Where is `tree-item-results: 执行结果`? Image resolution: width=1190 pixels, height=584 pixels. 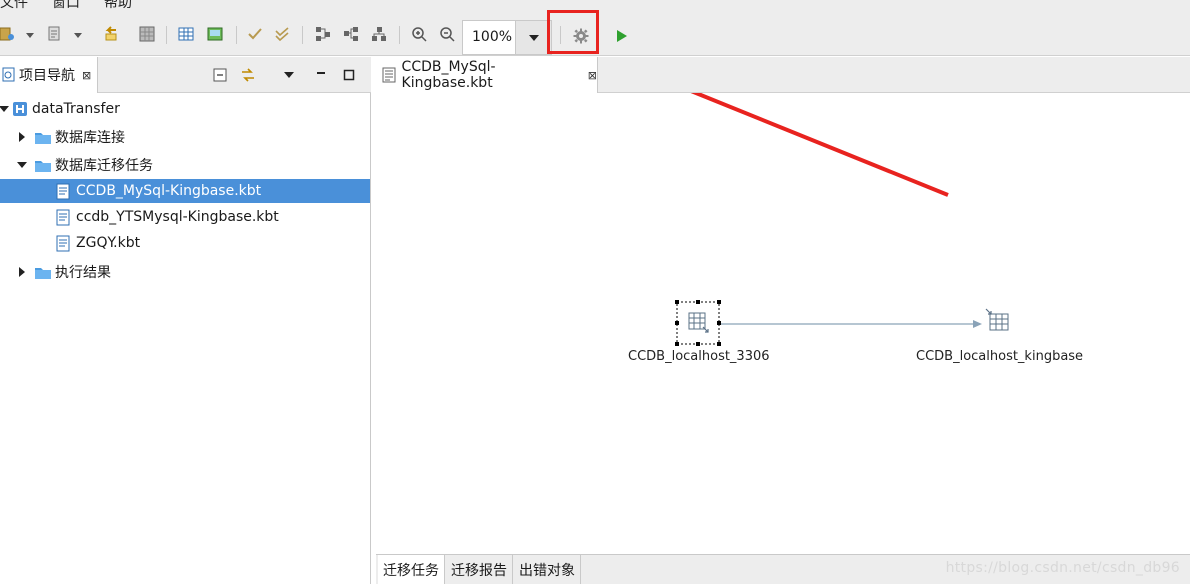 tree-item-results: 执行结果 is located at coordinates (185, 272).